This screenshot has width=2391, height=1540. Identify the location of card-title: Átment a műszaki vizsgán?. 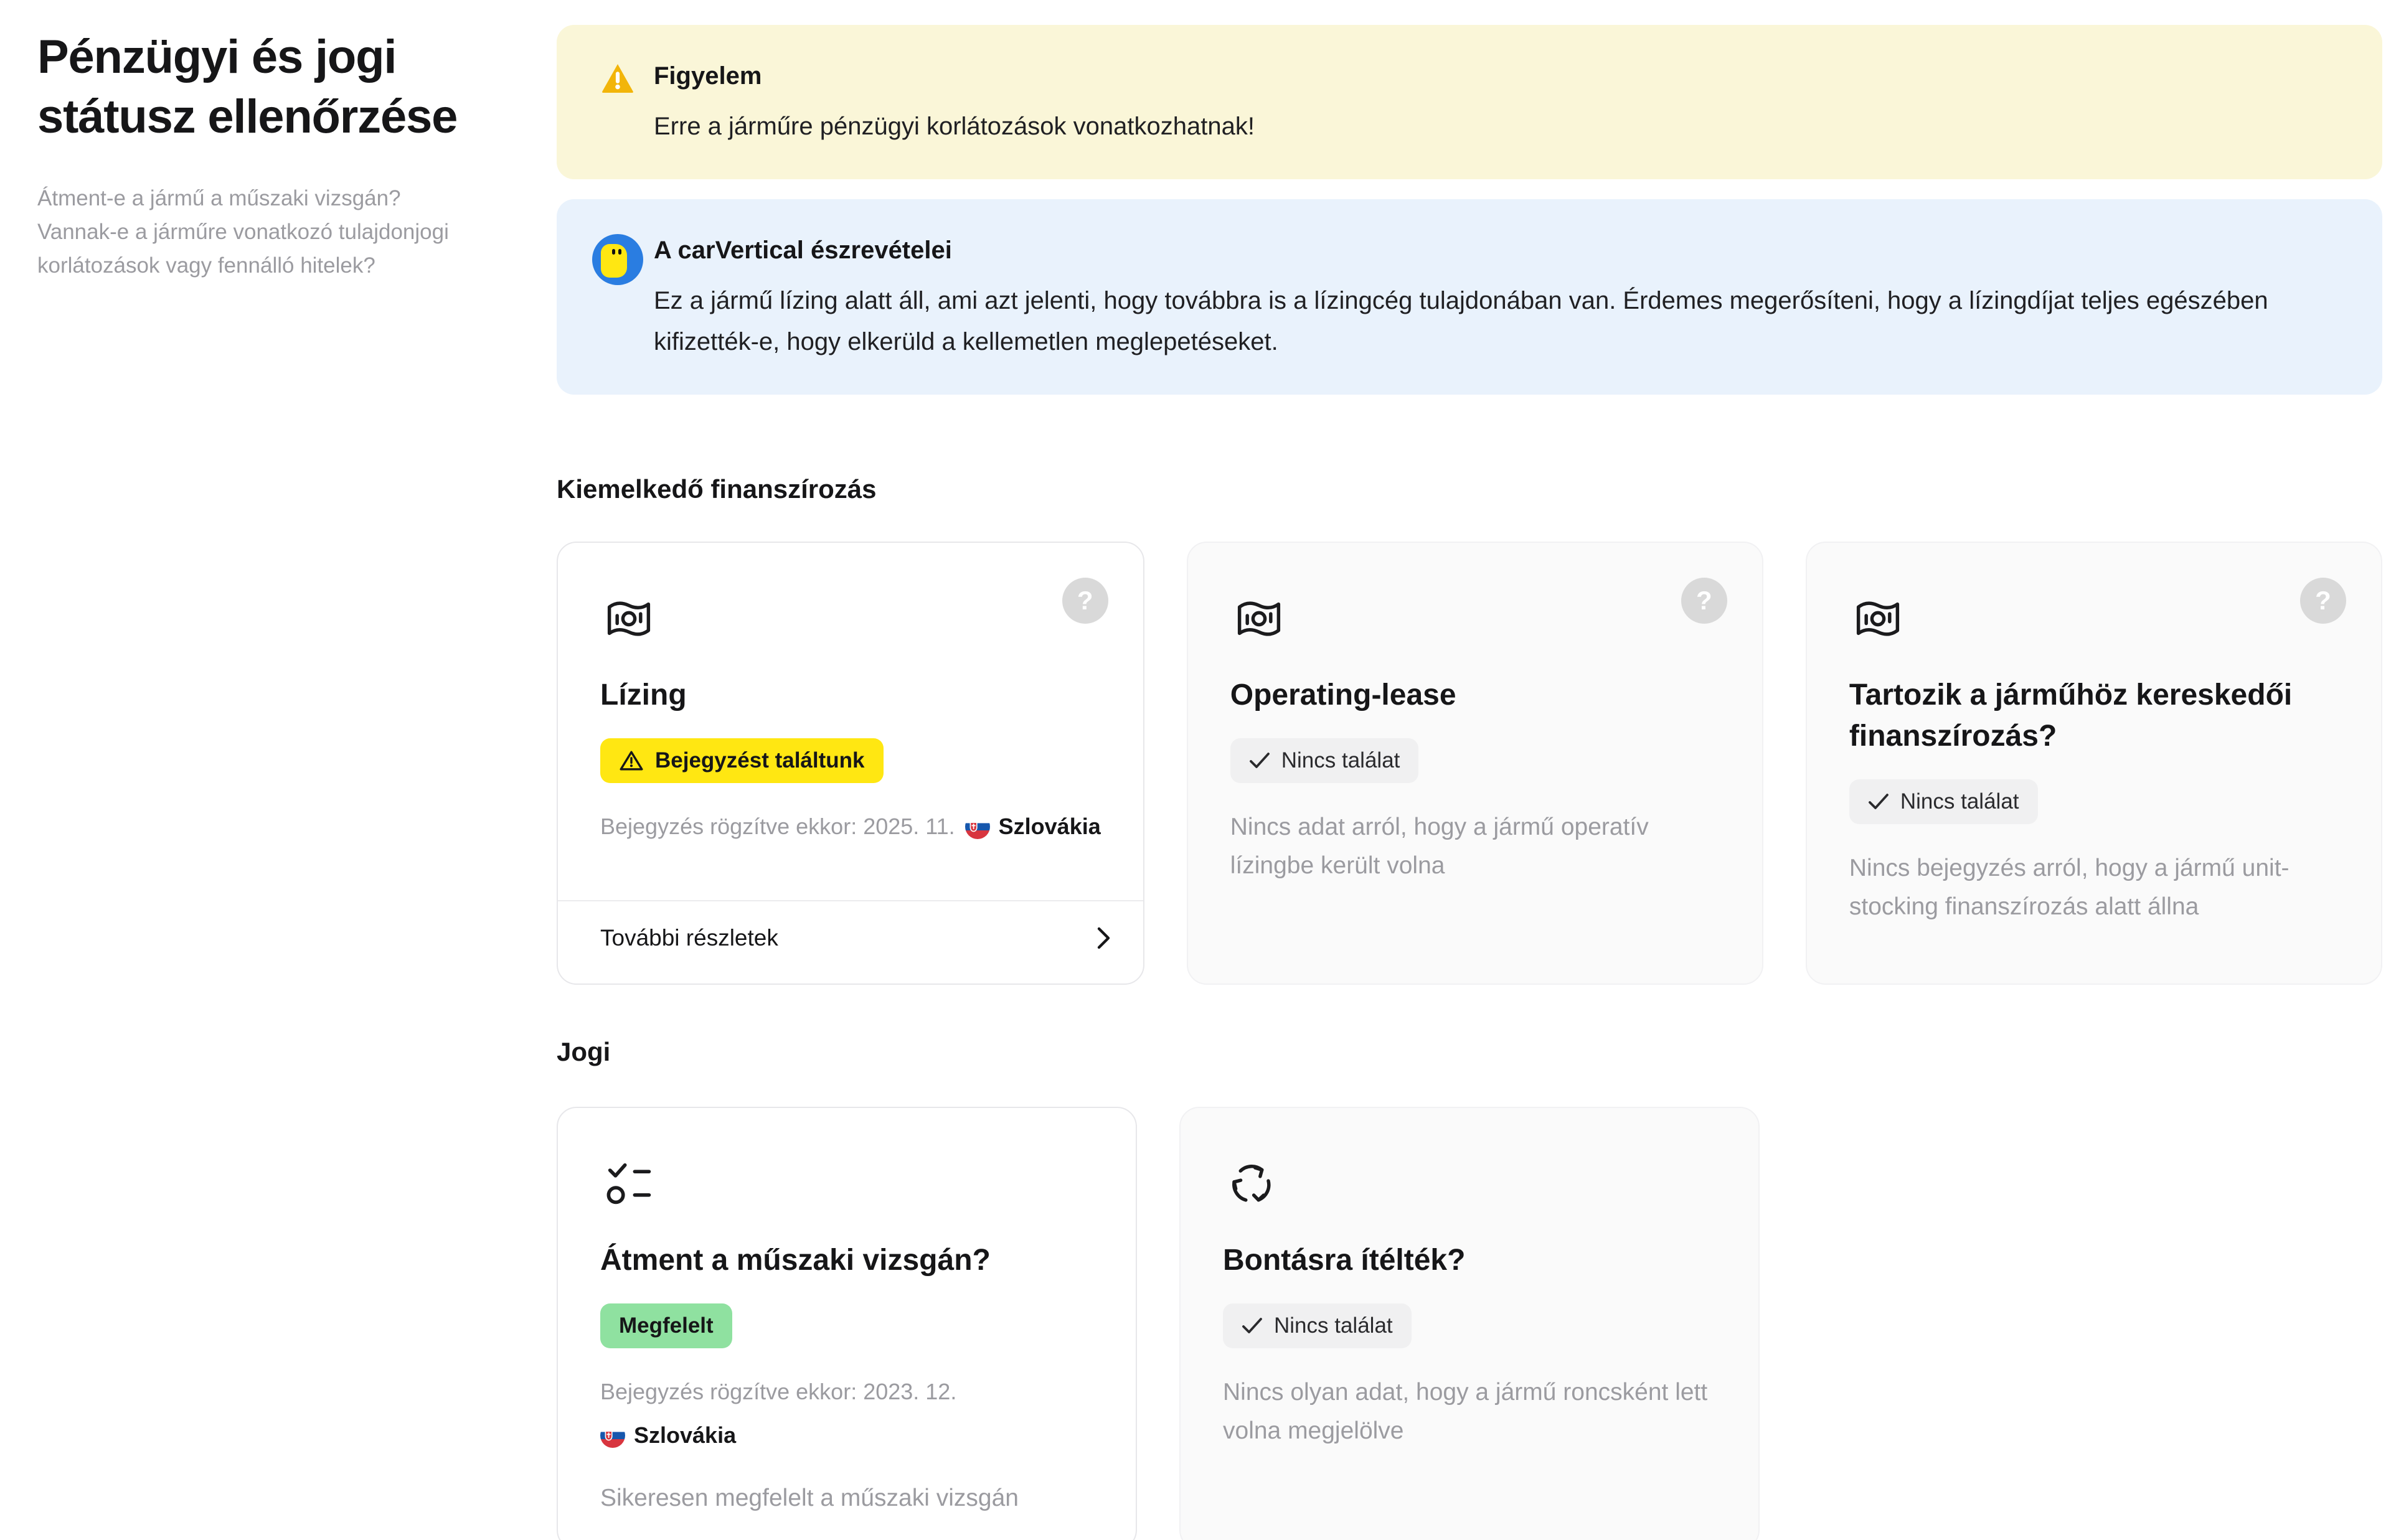
(796, 1260).